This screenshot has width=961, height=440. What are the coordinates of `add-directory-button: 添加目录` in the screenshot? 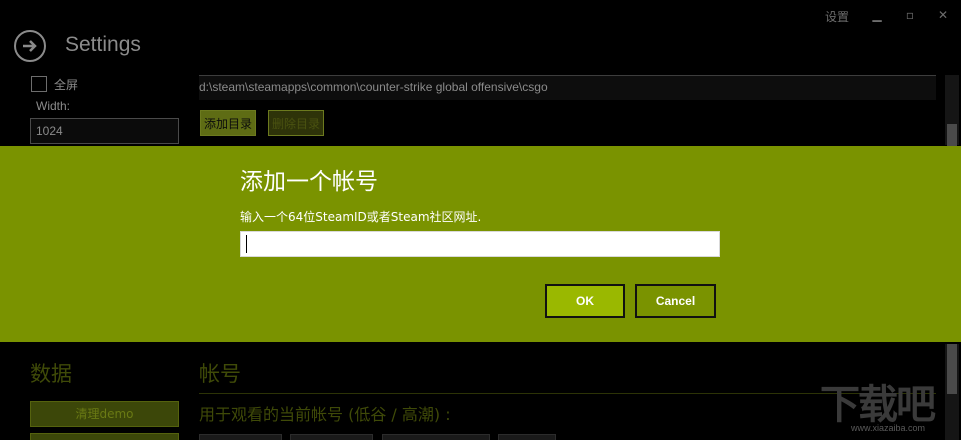 It's located at (228, 123).